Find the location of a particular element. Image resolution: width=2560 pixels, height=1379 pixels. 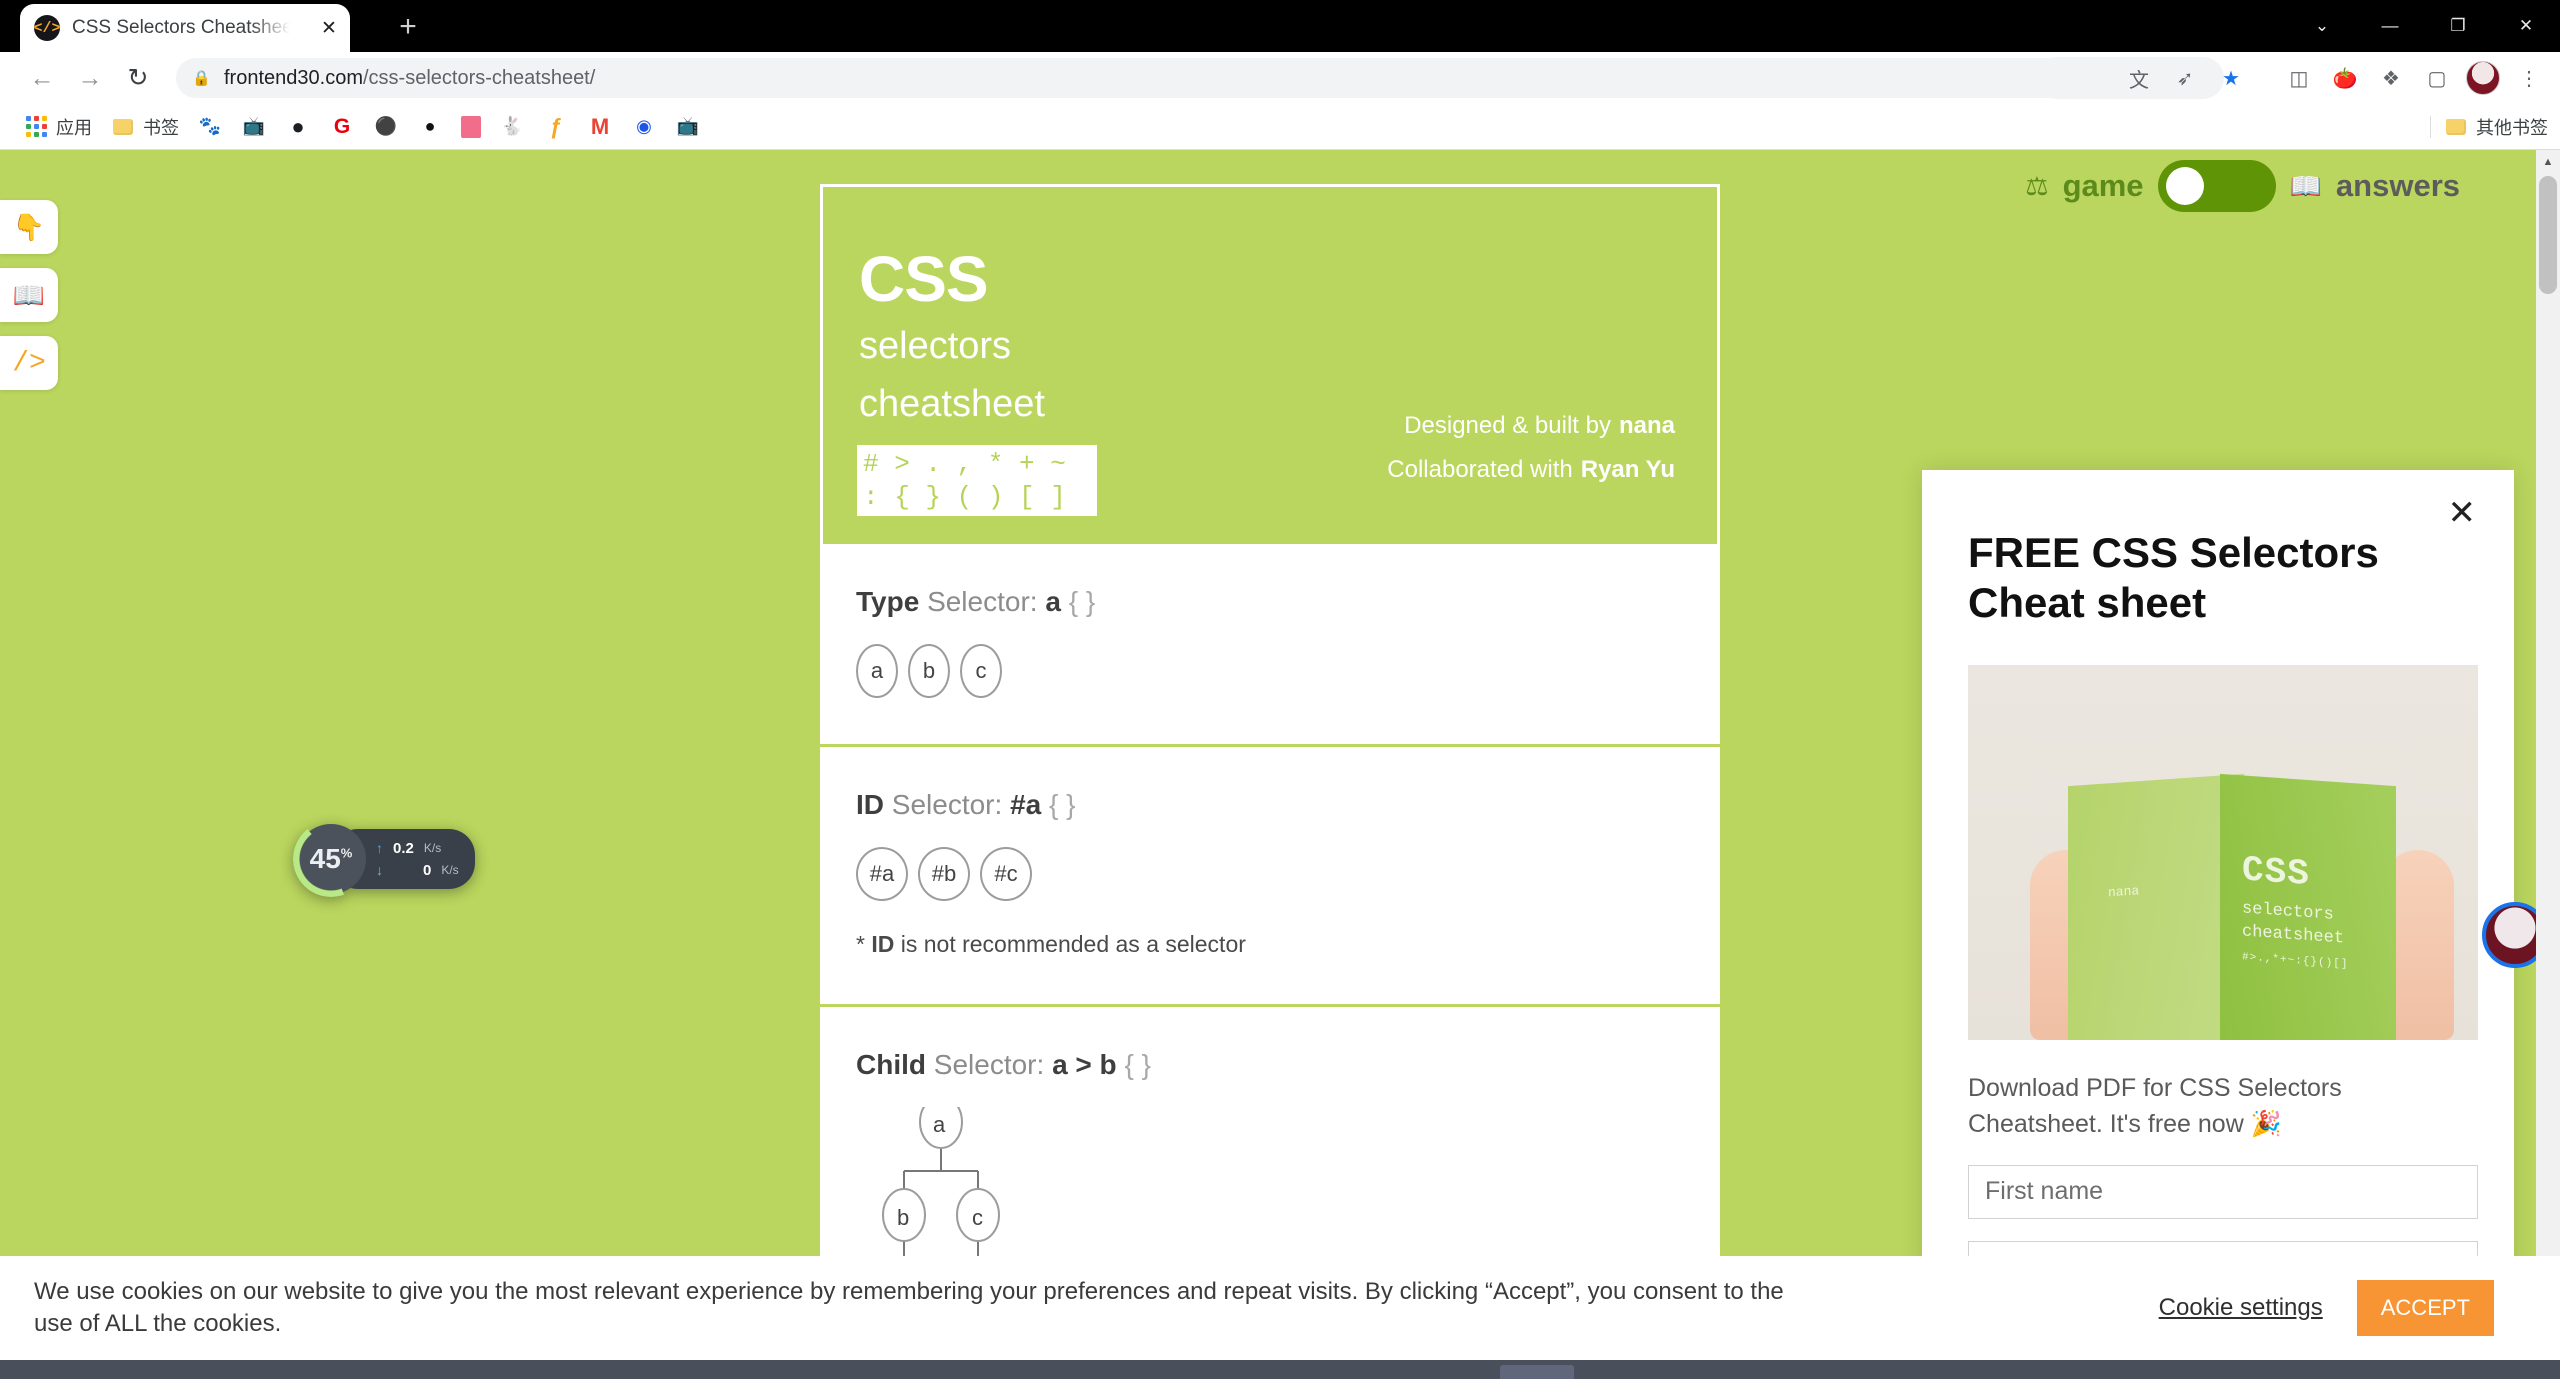

minimize-icon: — is located at coordinates (2390, 26).